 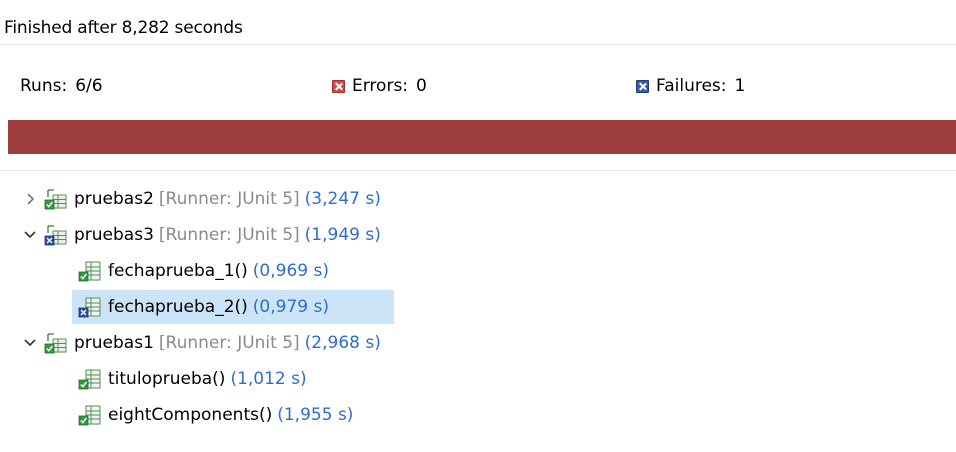 What do you see at coordinates (642, 86) in the screenshot?
I see `failure-icon` at bounding box center [642, 86].